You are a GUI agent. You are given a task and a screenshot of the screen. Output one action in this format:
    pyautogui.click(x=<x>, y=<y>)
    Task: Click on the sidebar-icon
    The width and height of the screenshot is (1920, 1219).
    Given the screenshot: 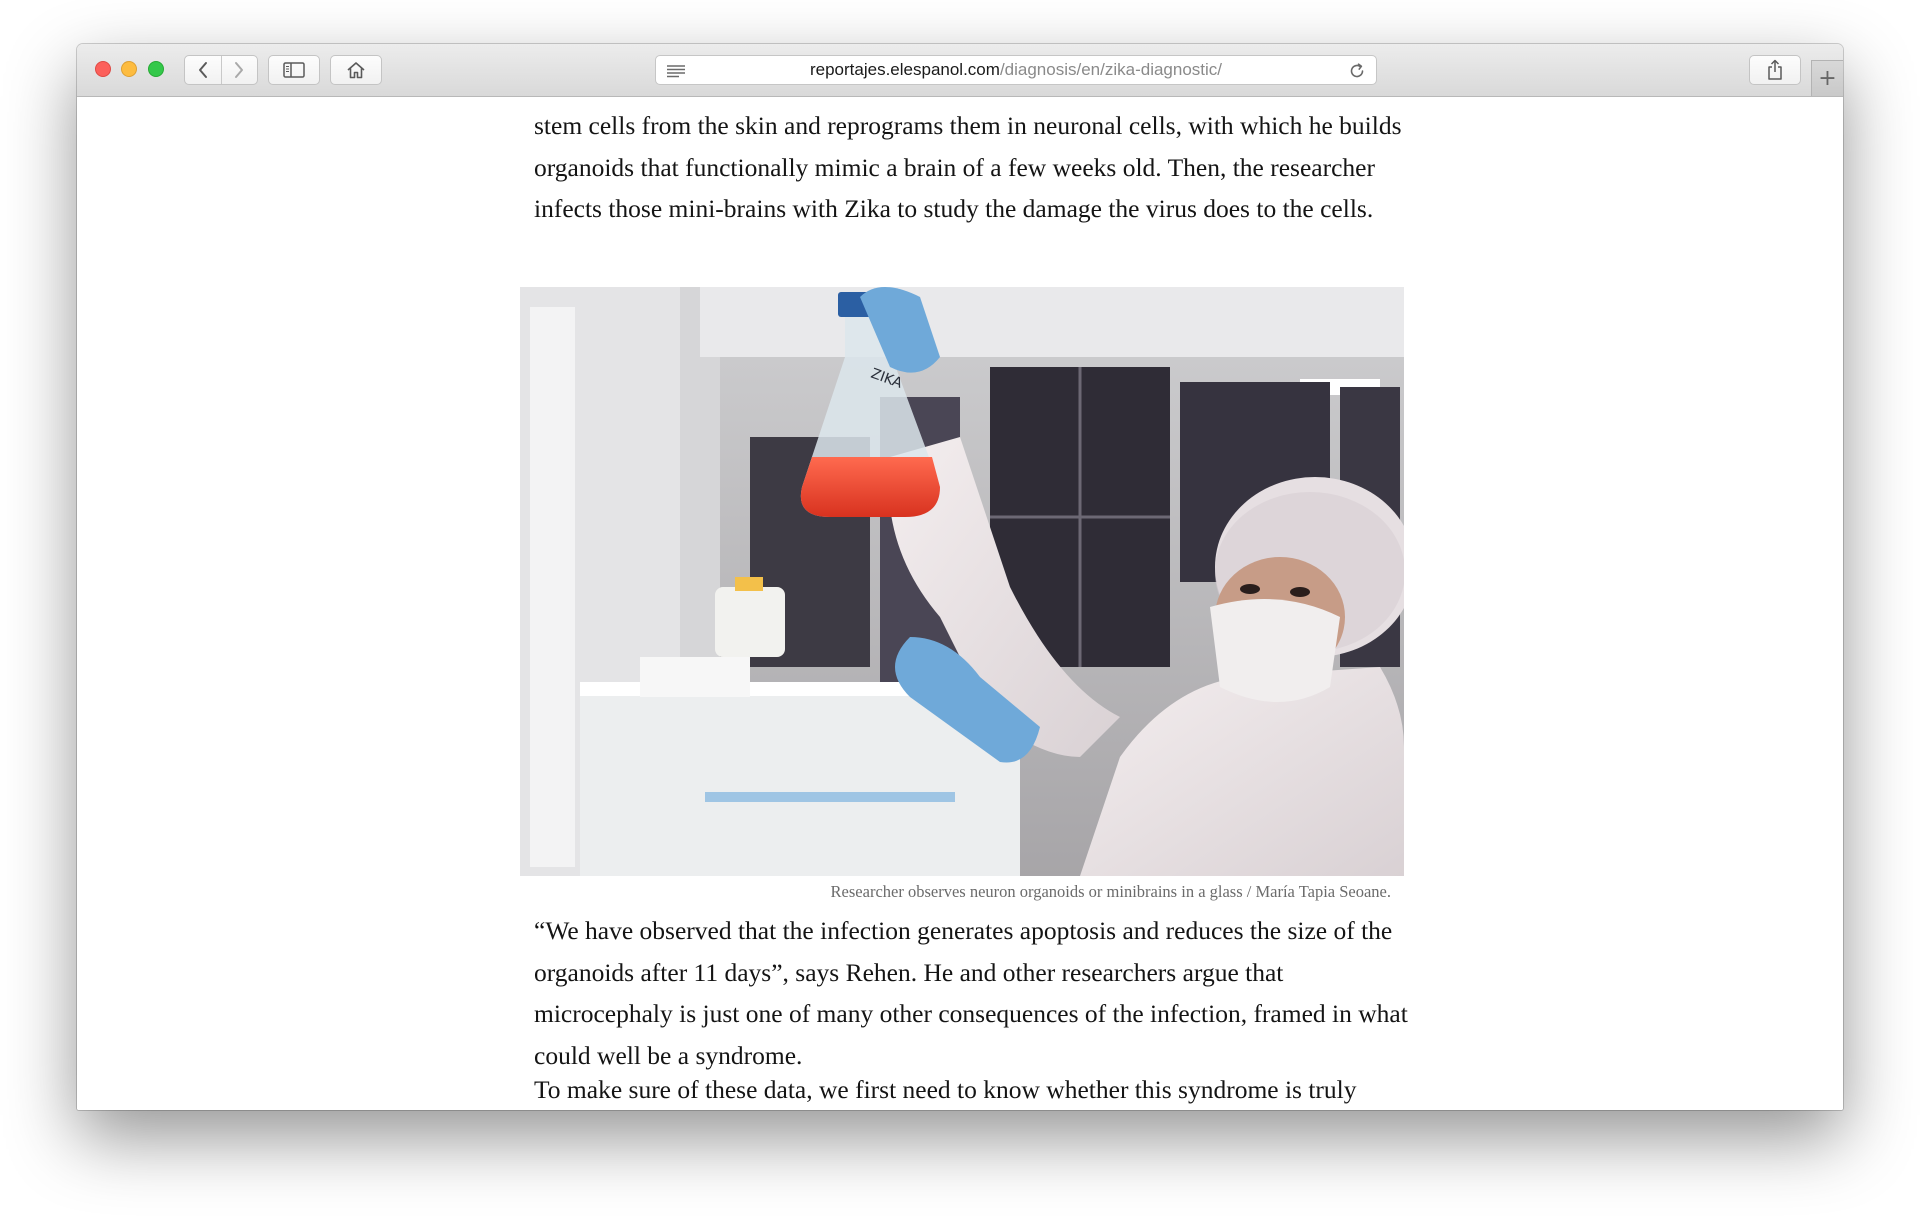 What is the action you would take?
    pyautogui.click(x=294, y=70)
    